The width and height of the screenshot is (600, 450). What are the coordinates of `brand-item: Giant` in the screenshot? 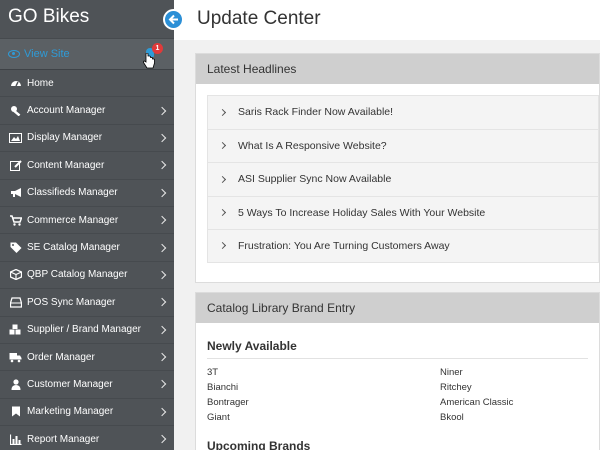 It's located at (218, 417).